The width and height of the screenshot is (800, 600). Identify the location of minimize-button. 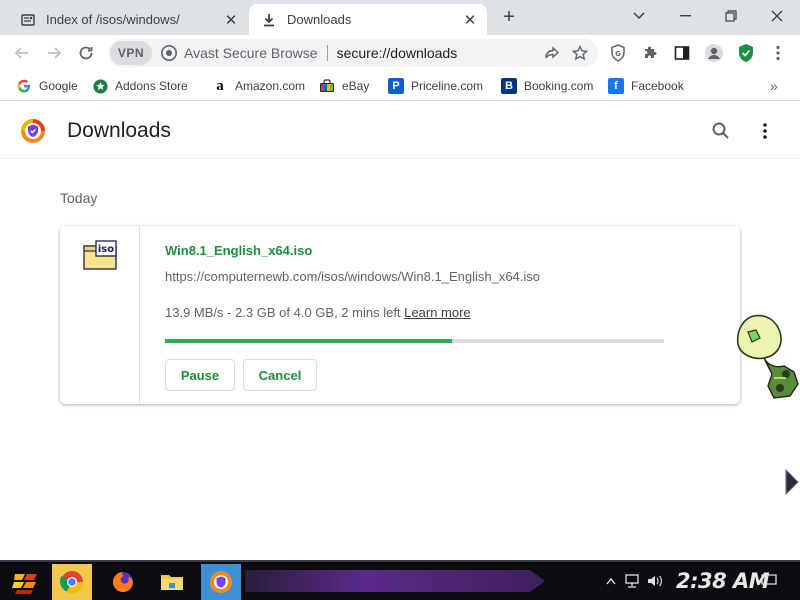
(685, 16).